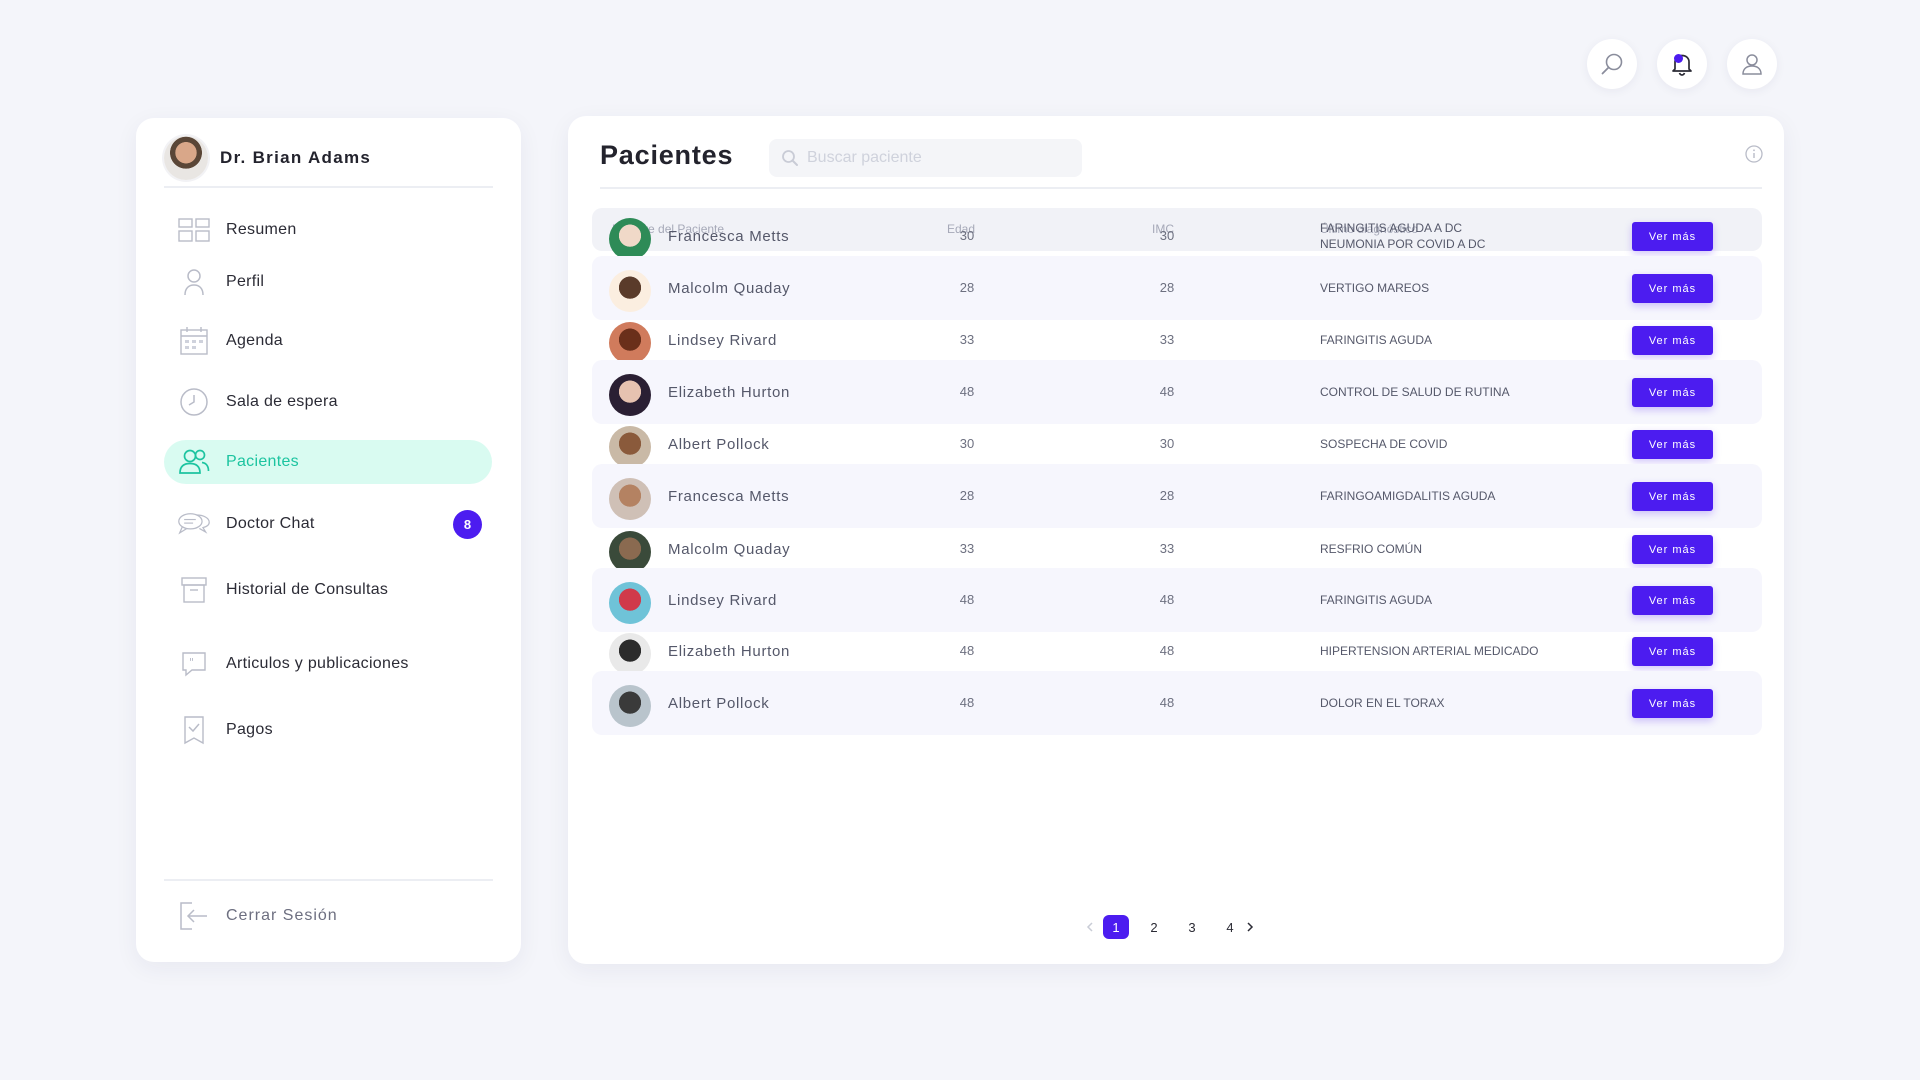  I want to click on patient-age: 48, so click(967, 702).